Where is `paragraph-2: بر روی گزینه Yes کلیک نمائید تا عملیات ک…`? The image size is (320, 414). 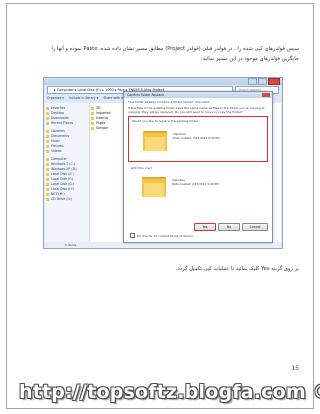
paragraph-2: بر روی گزینه Yes کلیک نمائید تا عملیات ک… is located at coordinates (237, 269).